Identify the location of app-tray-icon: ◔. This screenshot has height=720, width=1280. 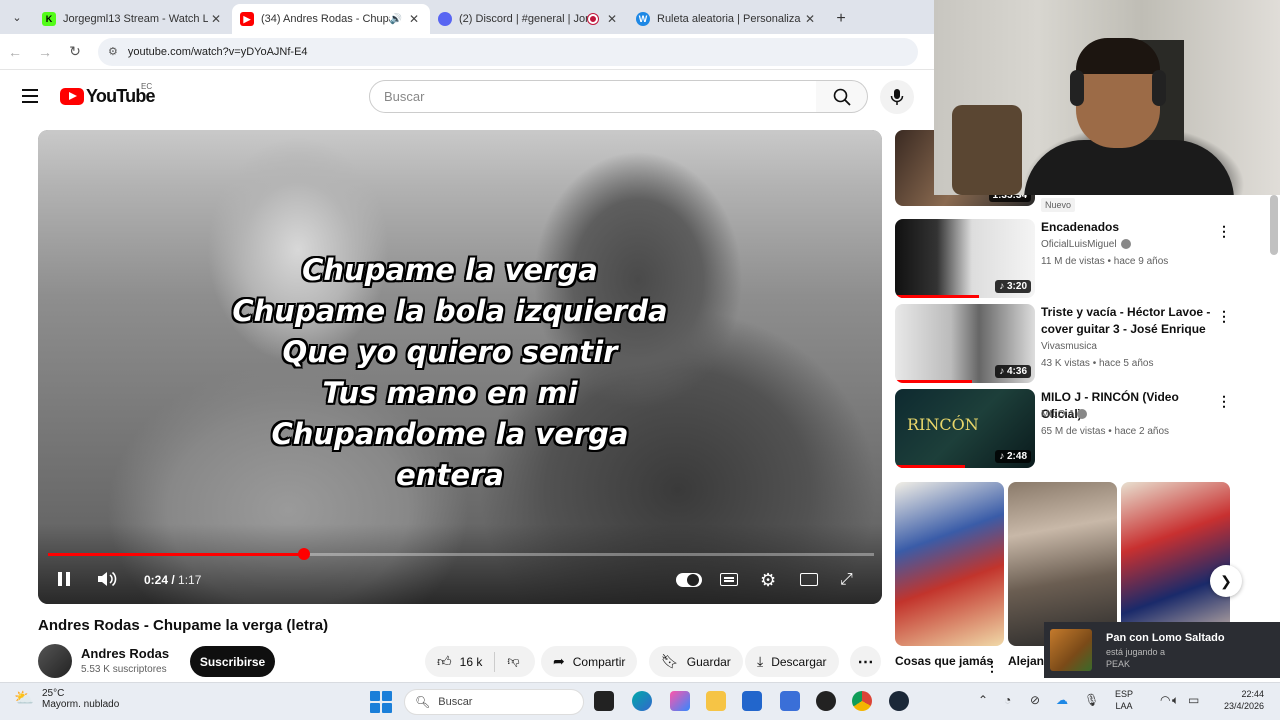
(1007, 700).